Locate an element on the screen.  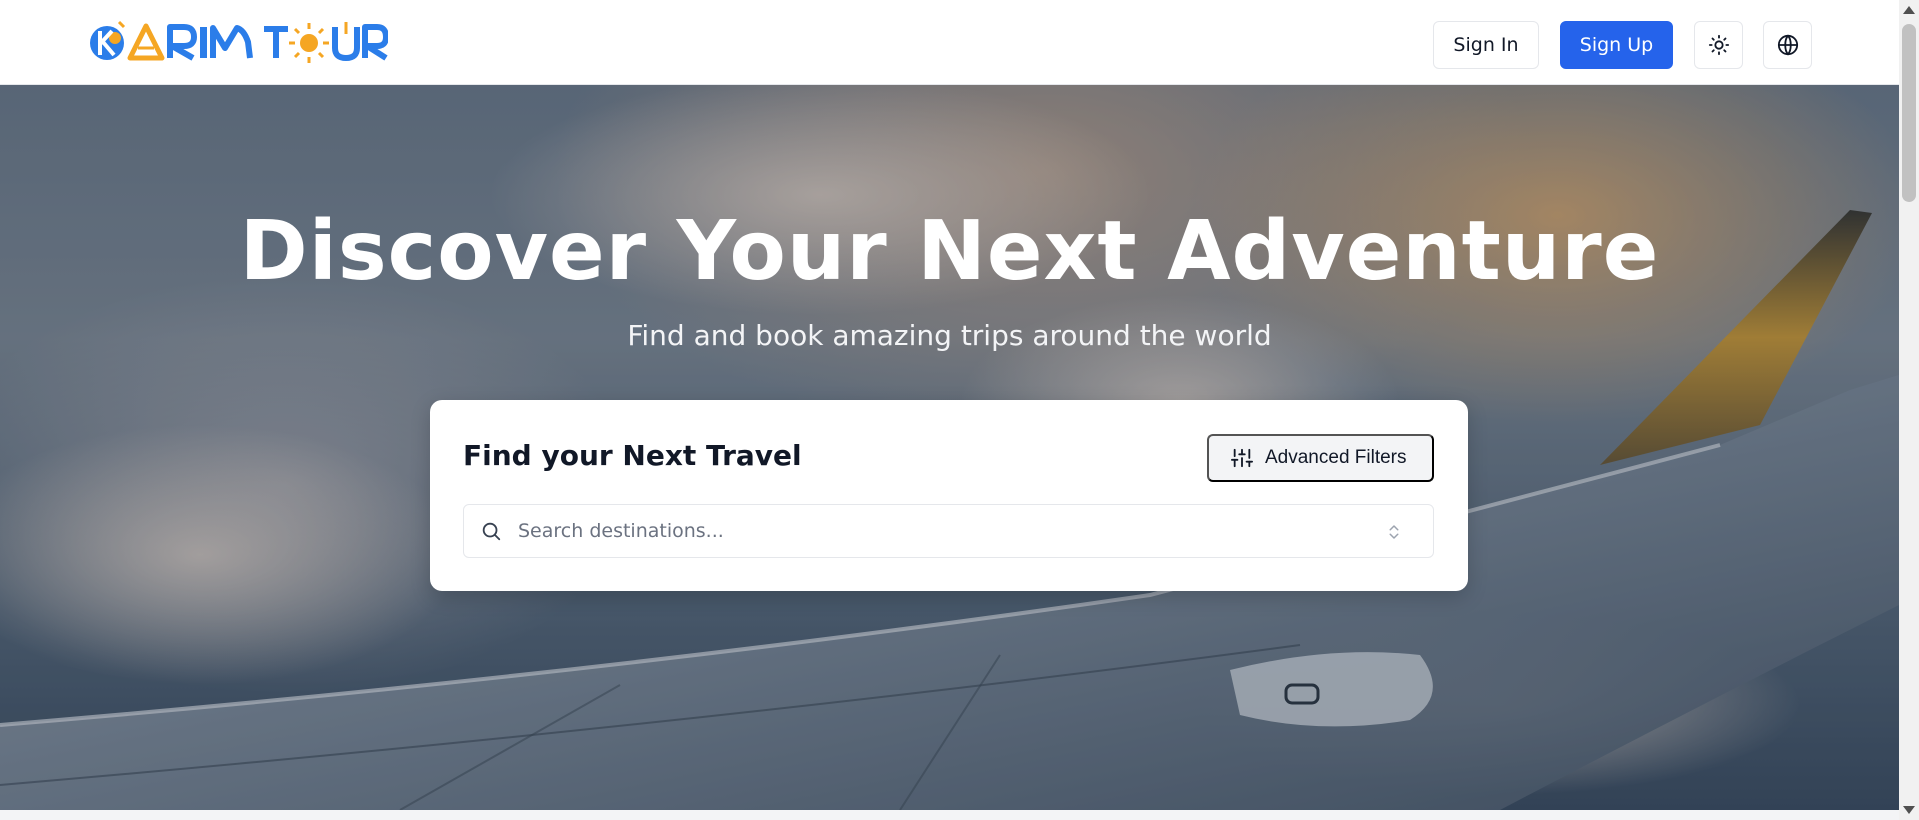
search-icon is located at coordinates (491, 531).